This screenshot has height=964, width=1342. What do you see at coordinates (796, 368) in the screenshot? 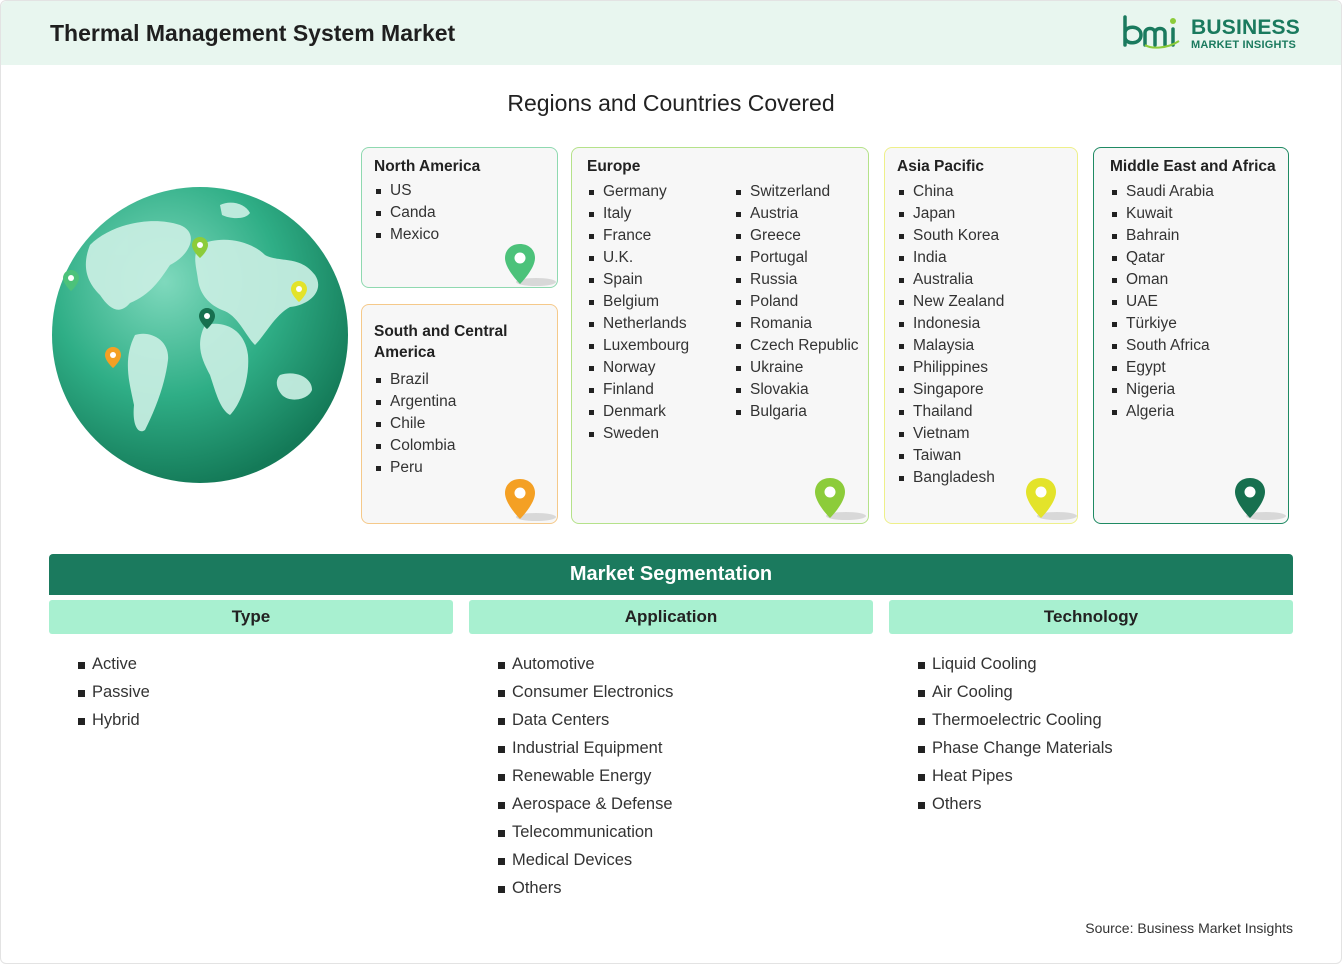
I see `list-item: Ukraine` at bounding box center [796, 368].